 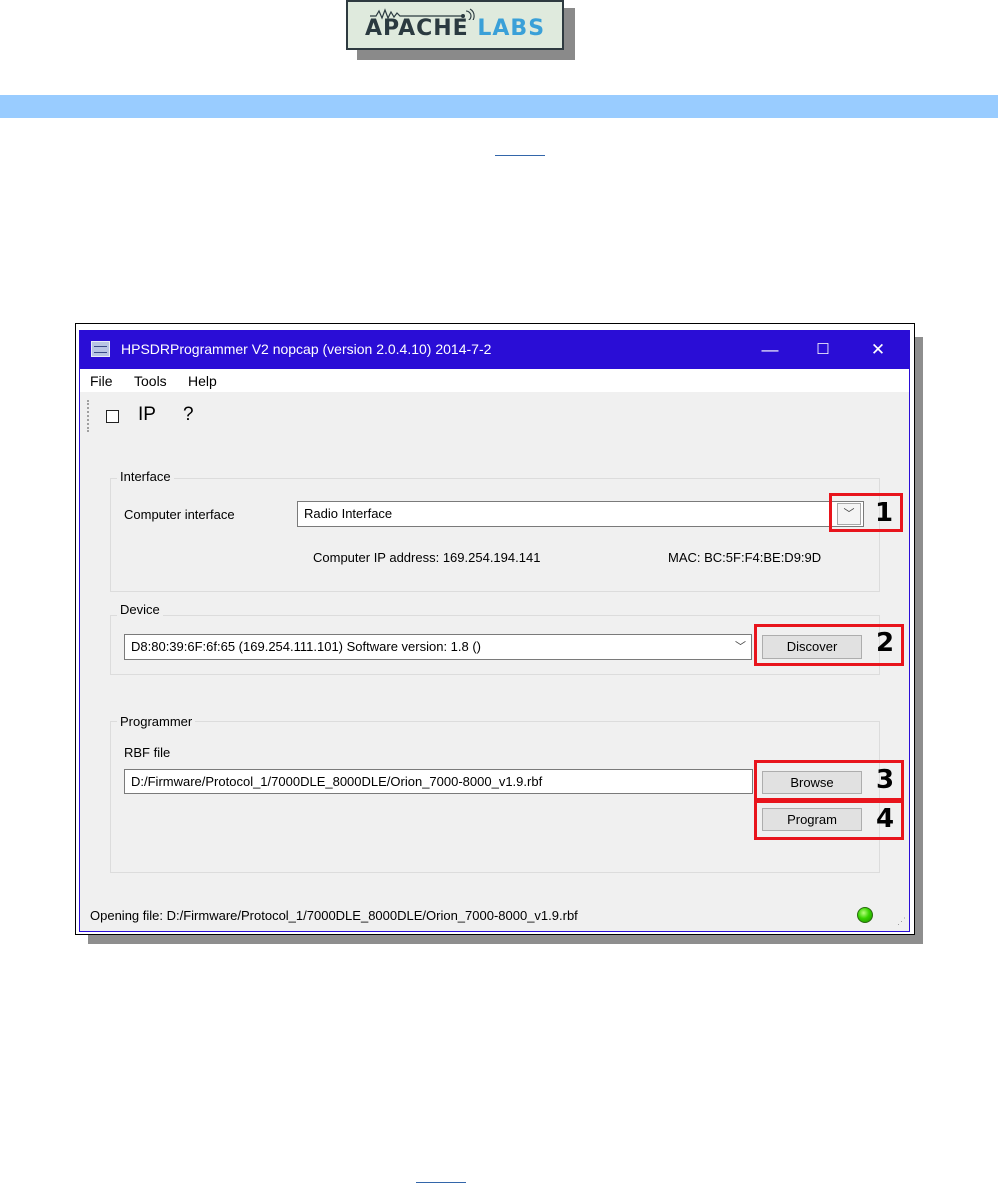 What do you see at coordinates (770, 350) in the screenshot?
I see `minimize-icon: —` at bounding box center [770, 350].